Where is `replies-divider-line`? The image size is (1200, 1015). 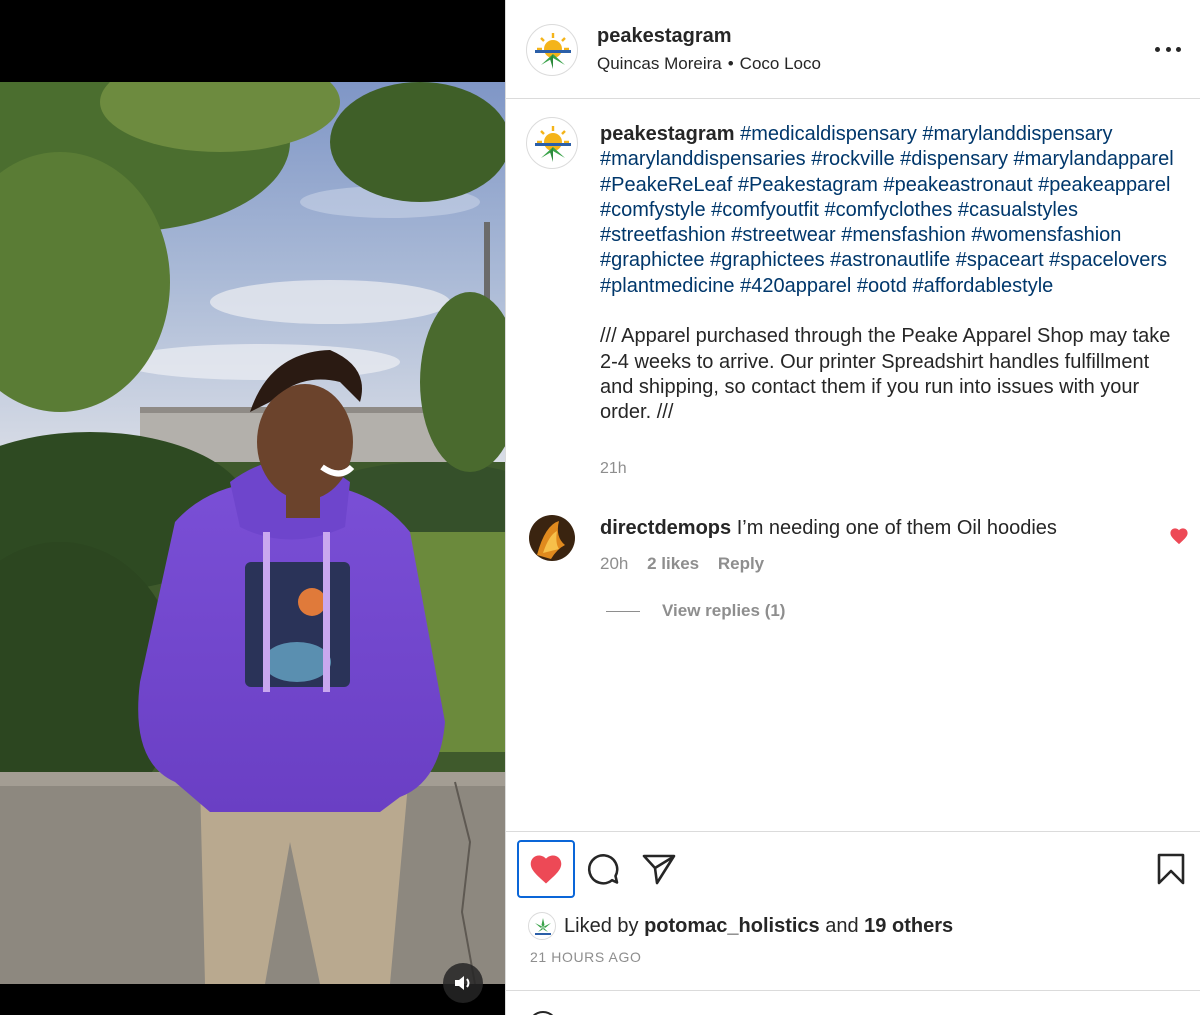 replies-divider-line is located at coordinates (623, 611).